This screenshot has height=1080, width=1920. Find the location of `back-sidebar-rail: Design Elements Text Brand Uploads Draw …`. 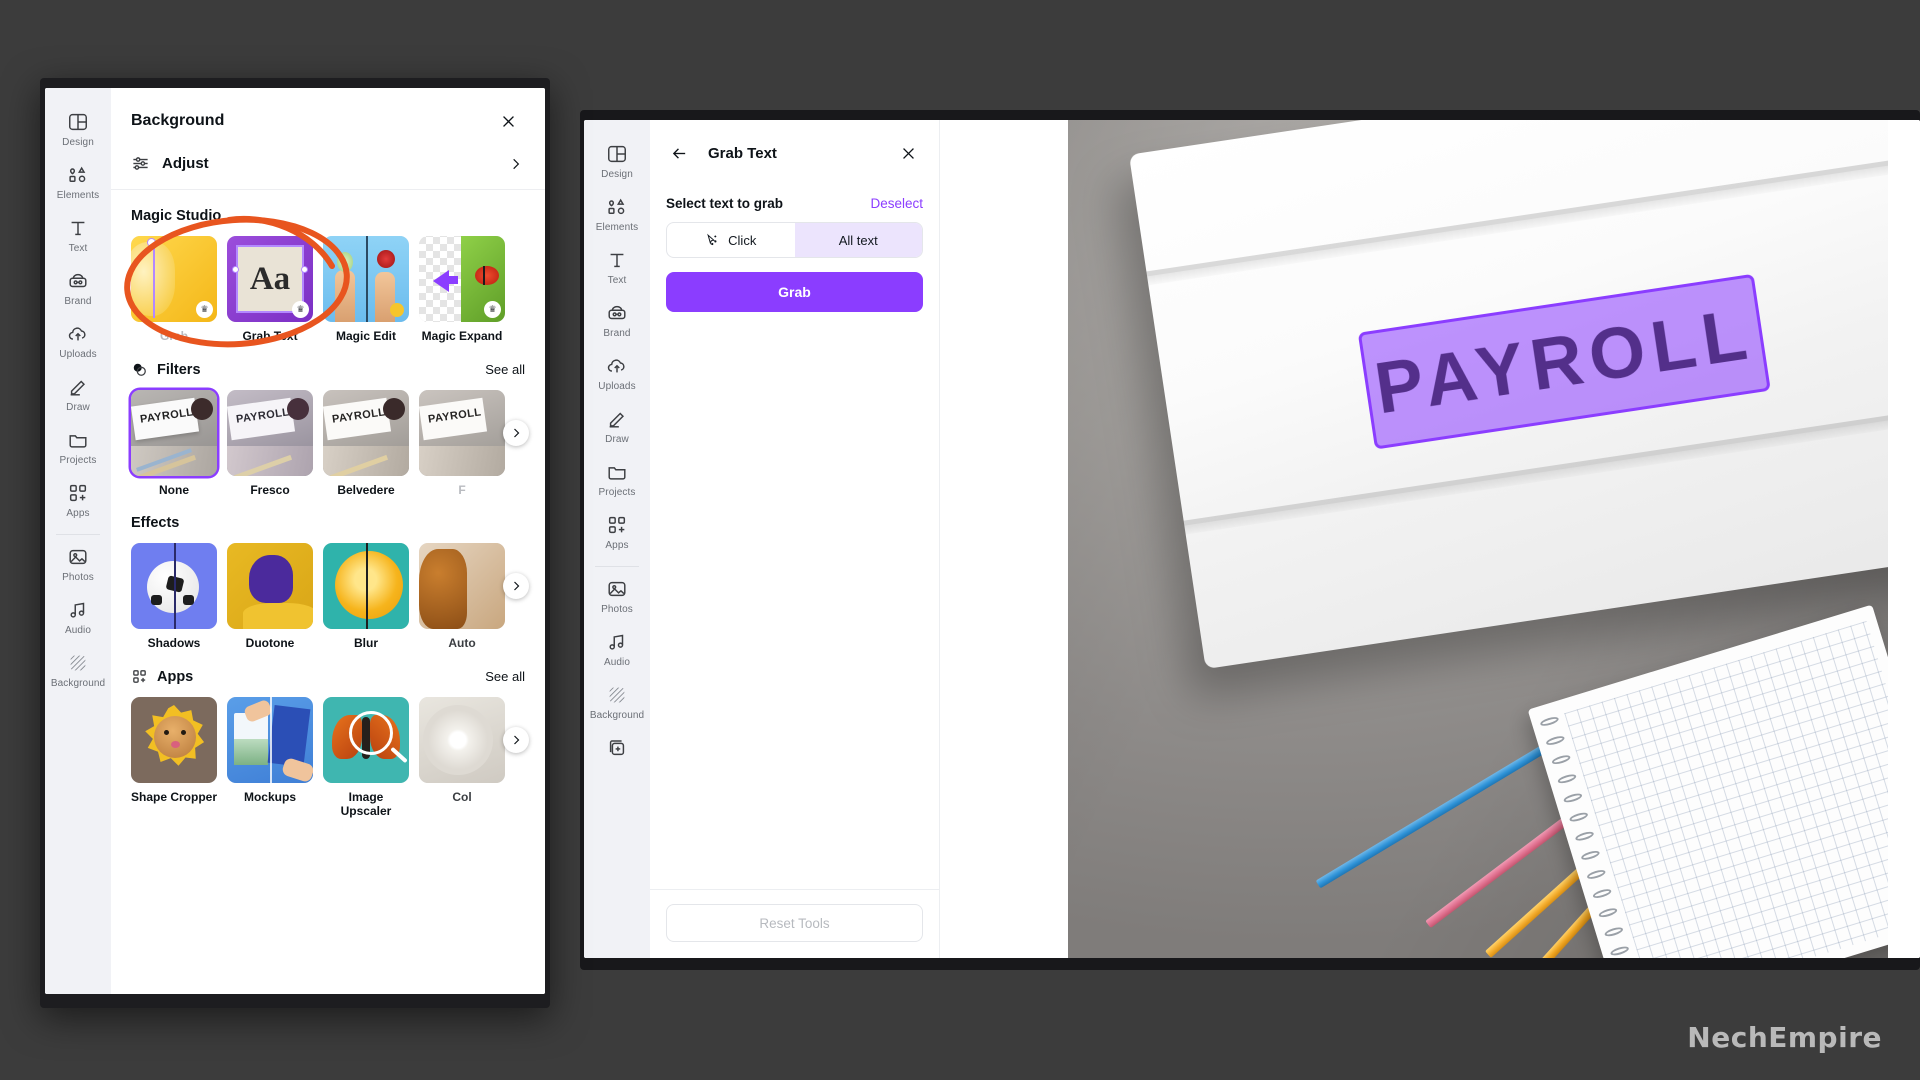

back-sidebar-rail: Design Elements Text Brand Uploads Draw … is located at coordinates (617, 539).